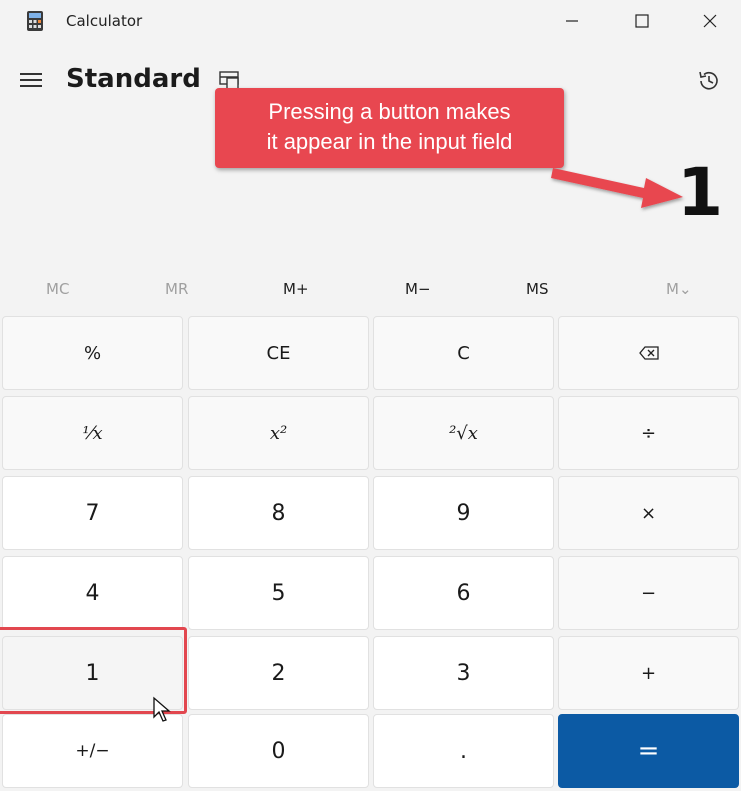 The image size is (741, 791). What do you see at coordinates (463, 751) in the screenshot?
I see `decimal-button: .` at bounding box center [463, 751].